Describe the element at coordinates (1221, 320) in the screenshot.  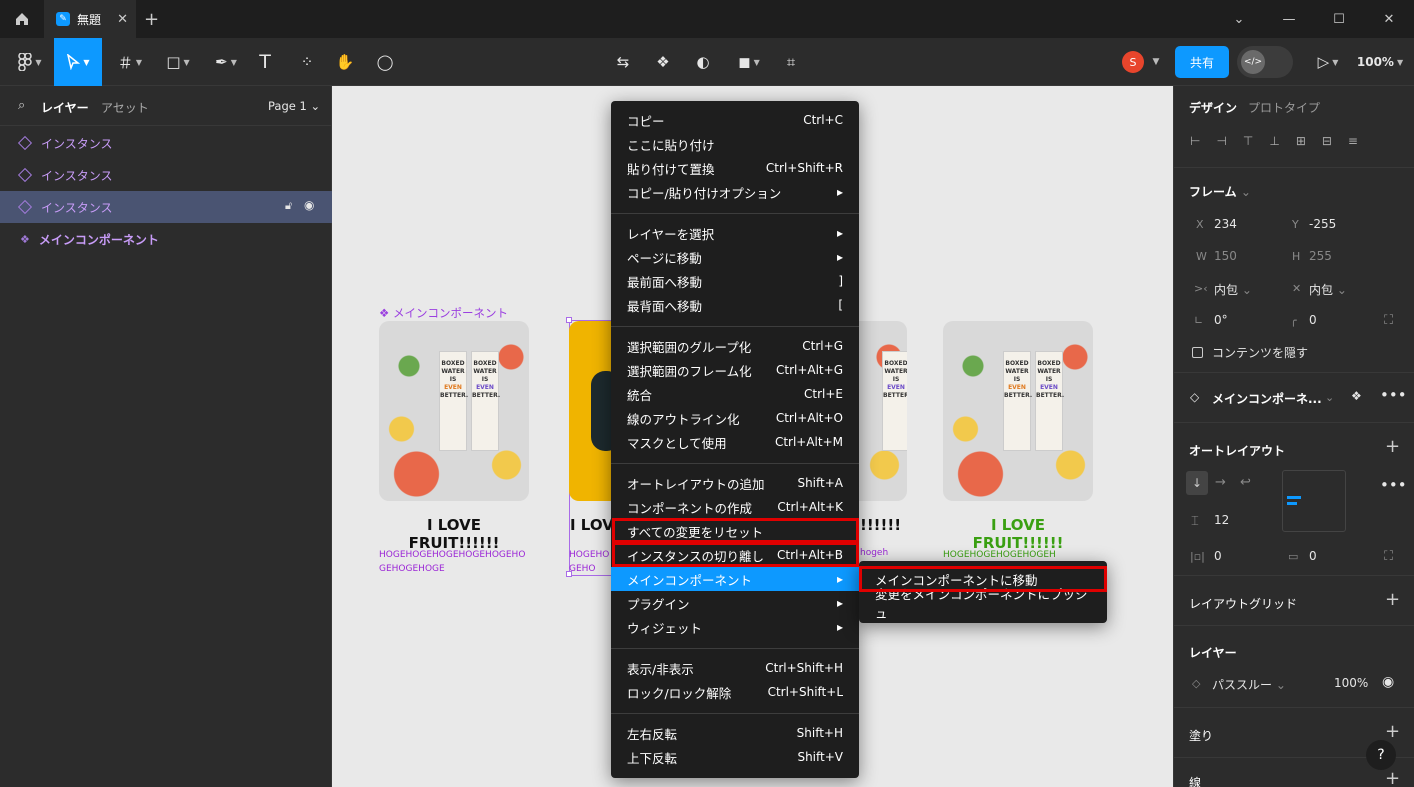
I see `rotation-input: 0°` at that location.